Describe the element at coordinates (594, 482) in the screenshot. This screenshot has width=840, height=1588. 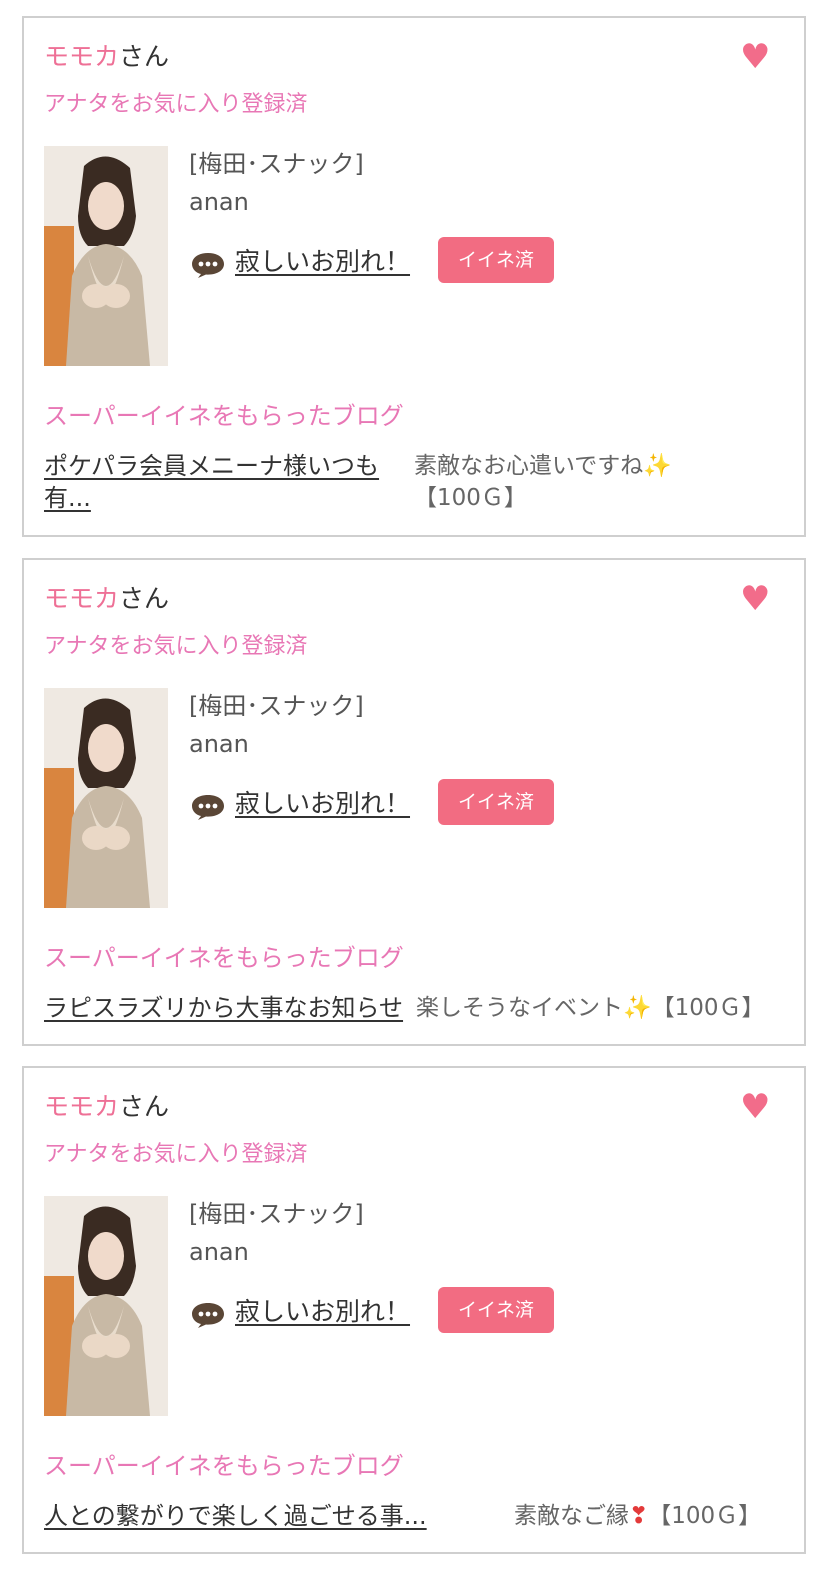
I see `super-like-comment: 素敵なお心遣いですね✨ 【100Ｇ】` at that location.